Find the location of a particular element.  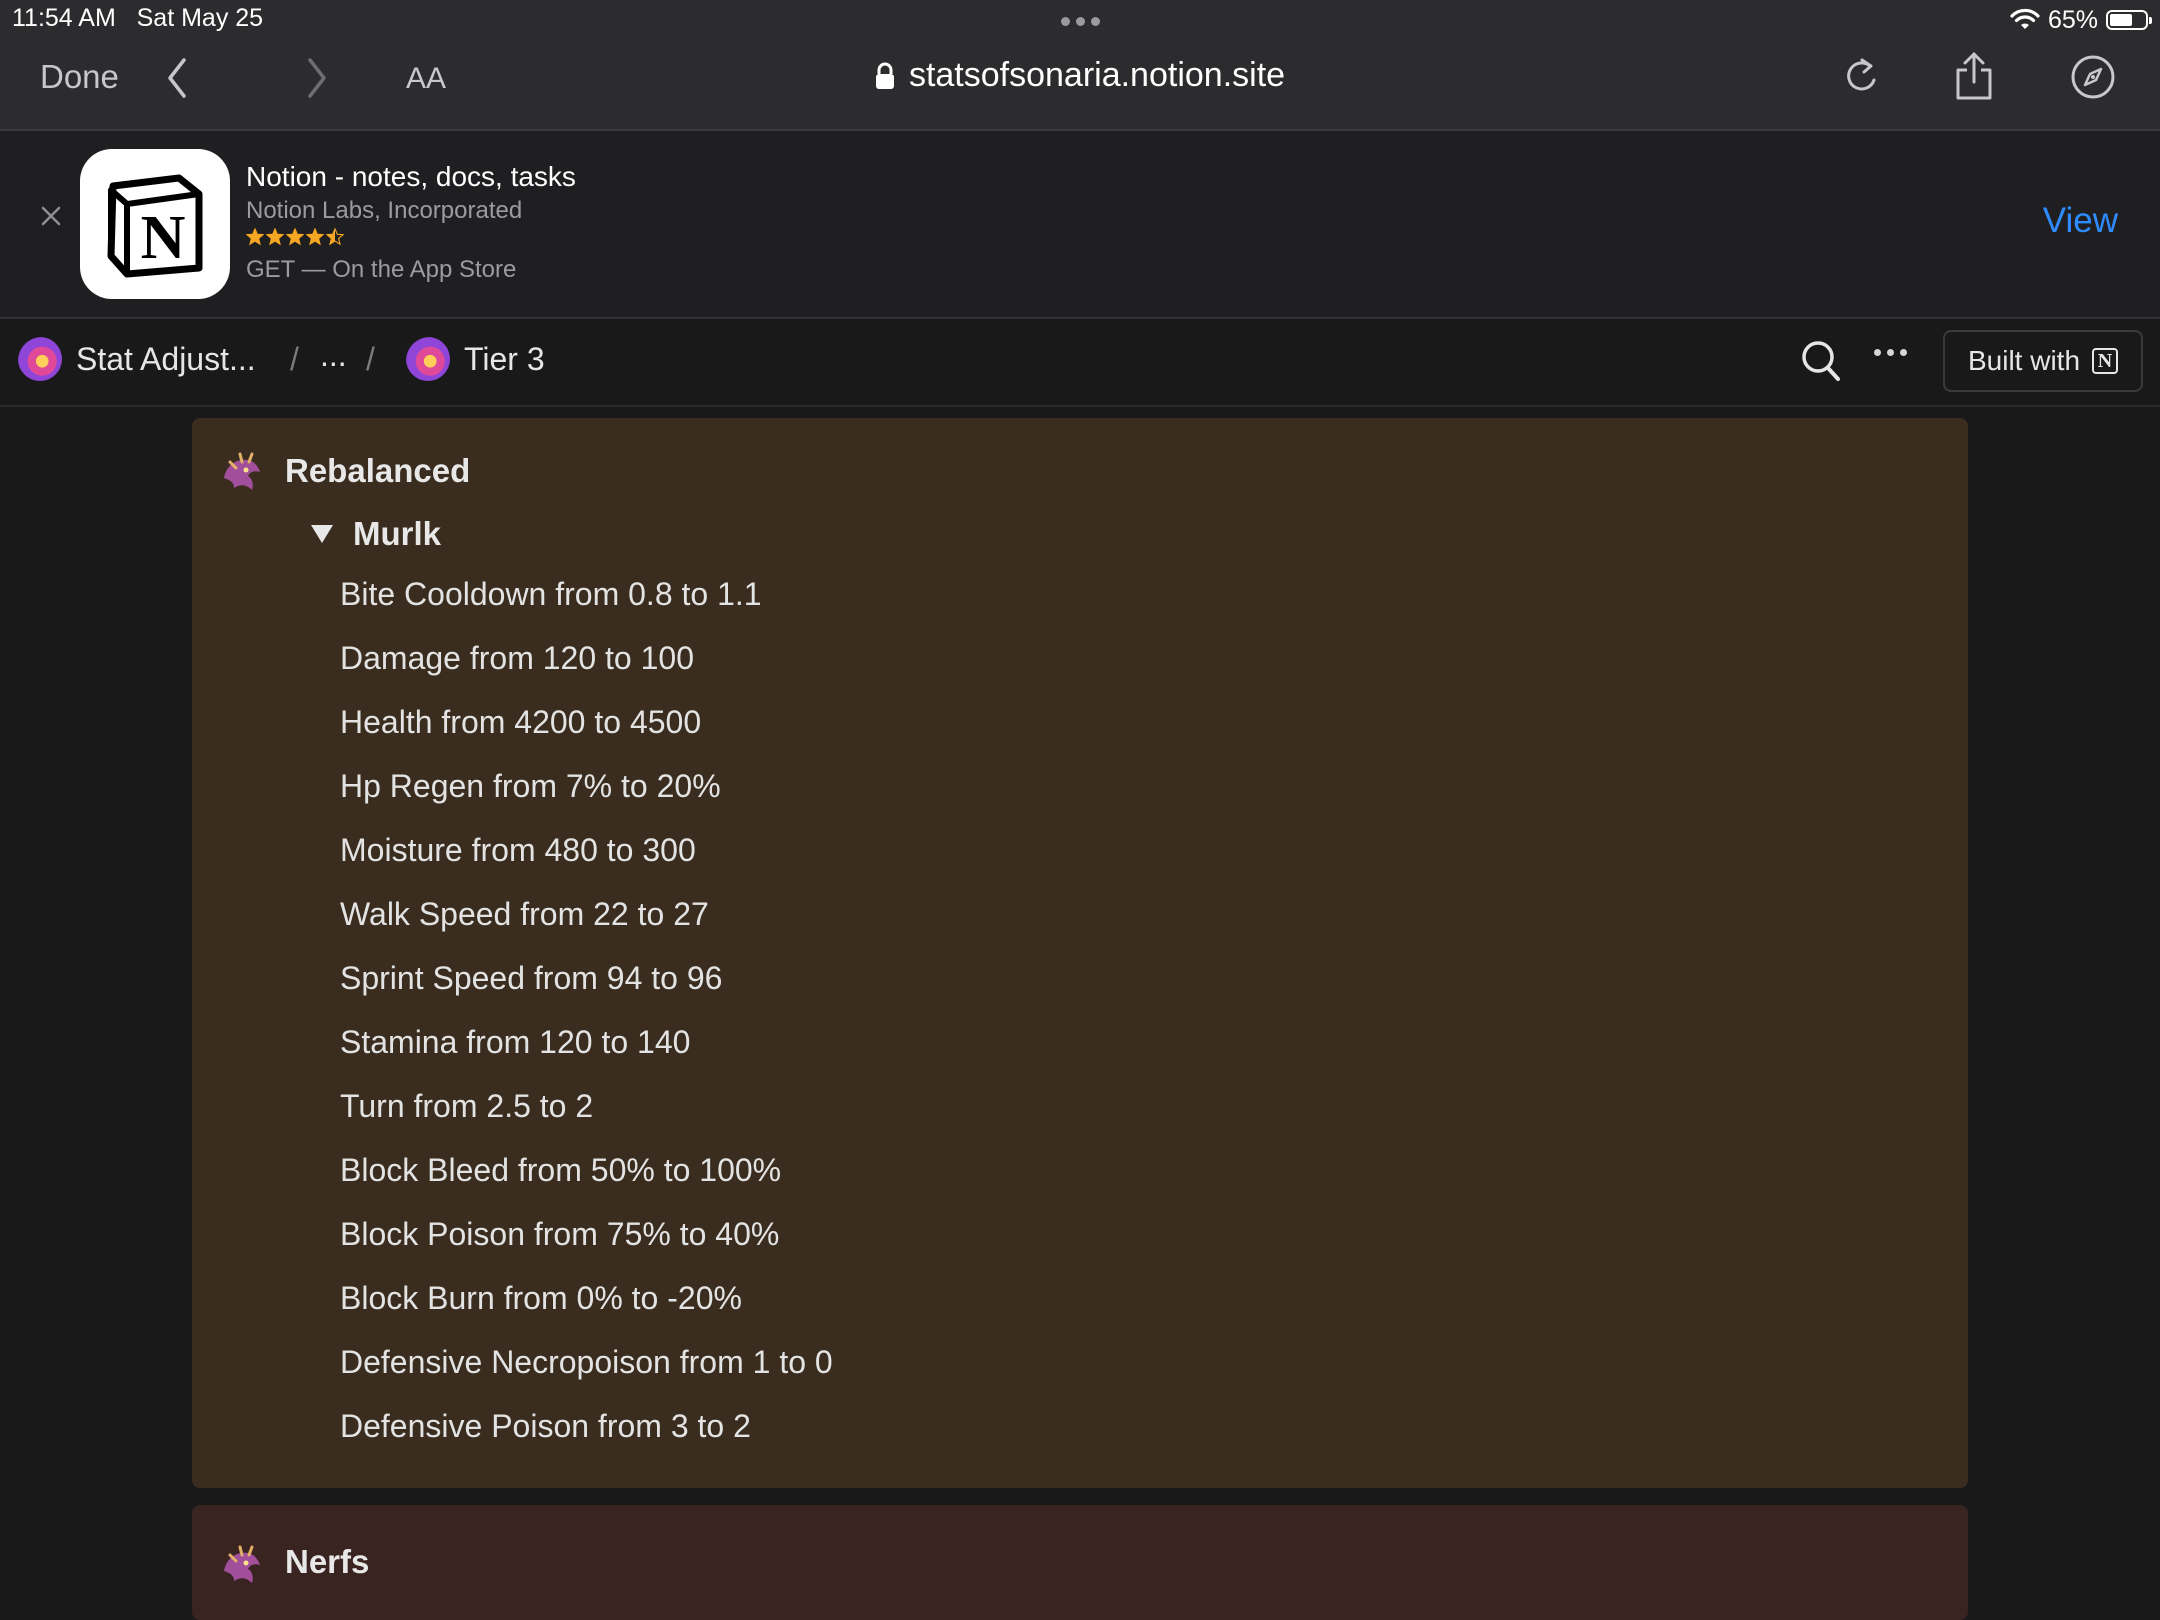

status-indicators: 65% is located at coordinates (2081, 20).